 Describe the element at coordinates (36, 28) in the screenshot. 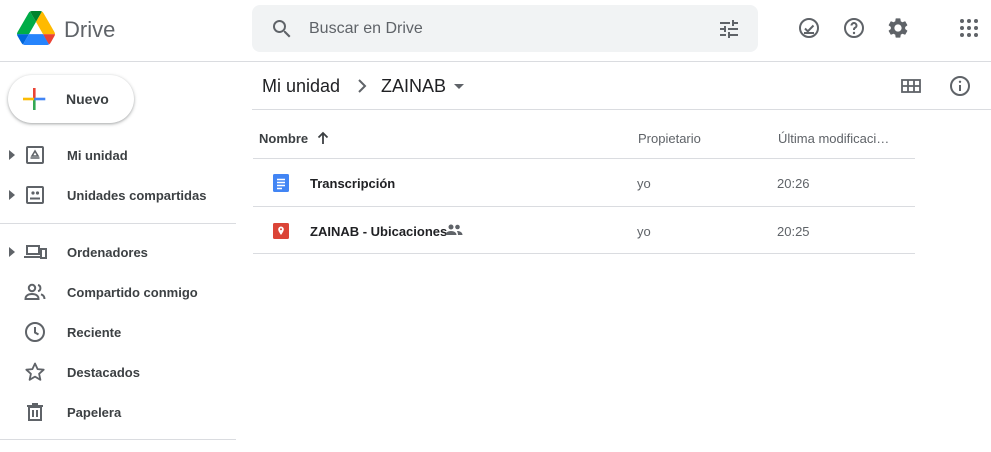

I see `drive-logo-icon` at that location.